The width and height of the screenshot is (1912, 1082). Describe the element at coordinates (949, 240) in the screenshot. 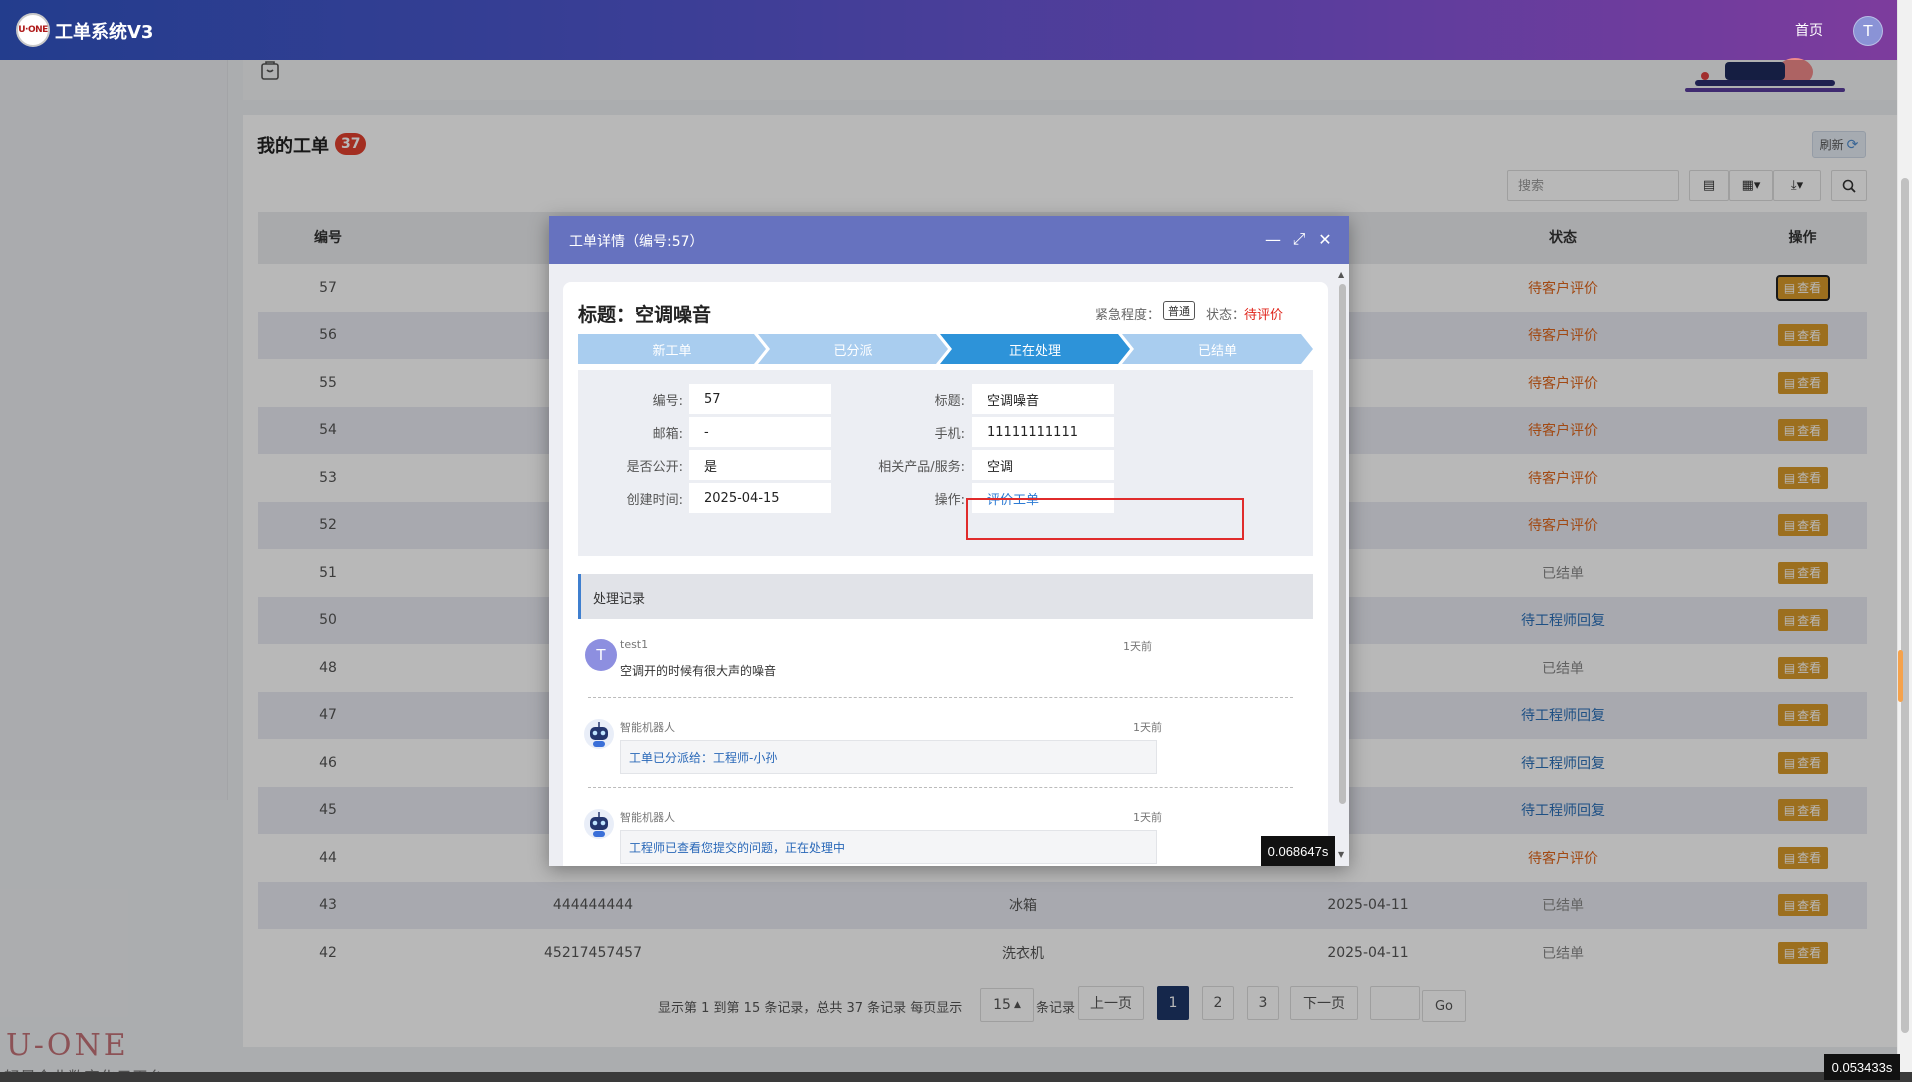

I see `modal-header: 工单详情（编号:57） — ⤢ ✕` at that location.